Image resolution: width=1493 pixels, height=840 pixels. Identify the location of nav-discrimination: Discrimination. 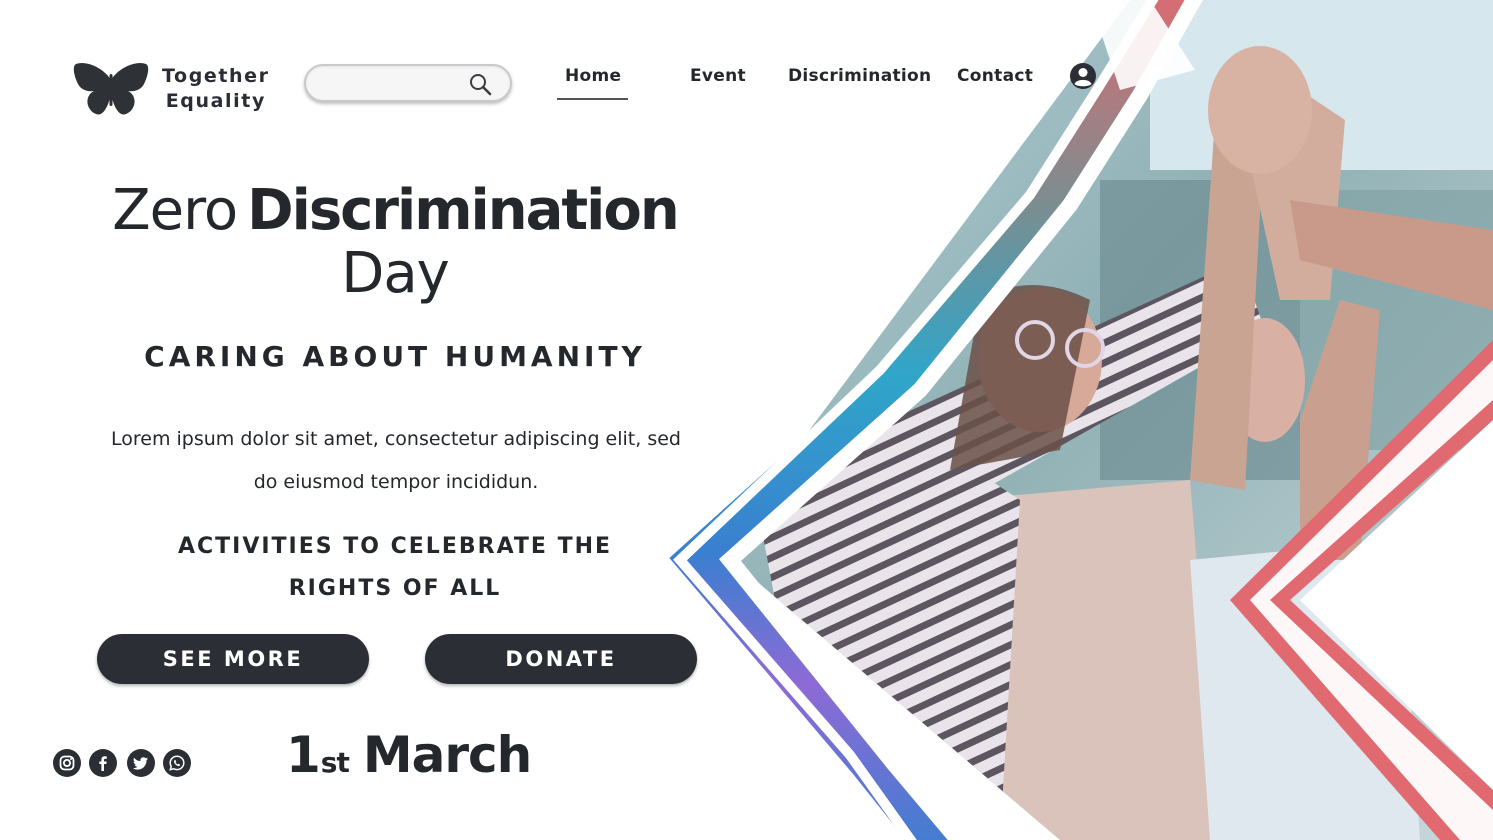
(859, 76).